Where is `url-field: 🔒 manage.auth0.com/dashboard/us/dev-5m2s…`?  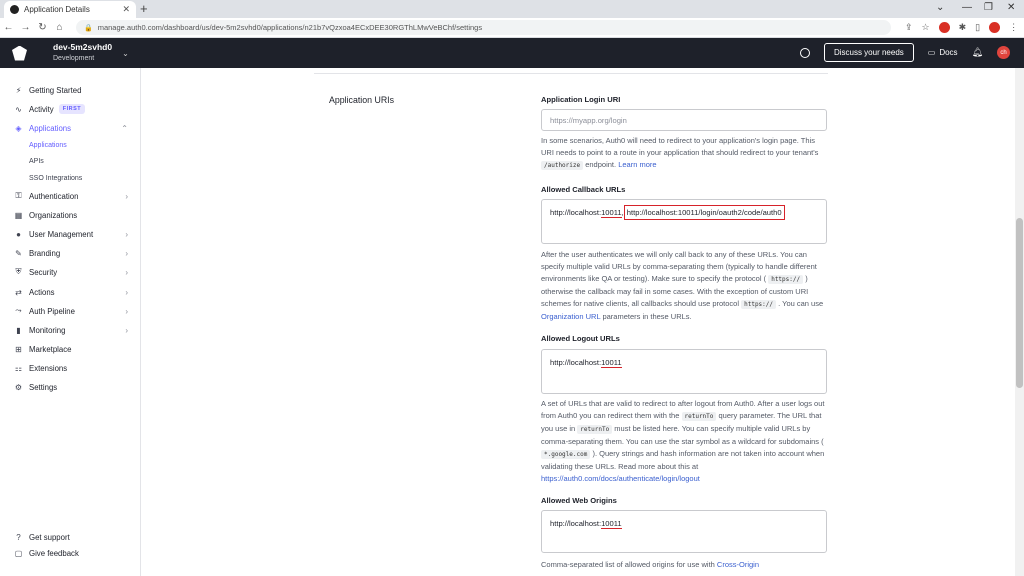
url-field: 🔒 manage.auth0.com/dashboard/us/dev-5m2s… is located at coordinates (483, 27).